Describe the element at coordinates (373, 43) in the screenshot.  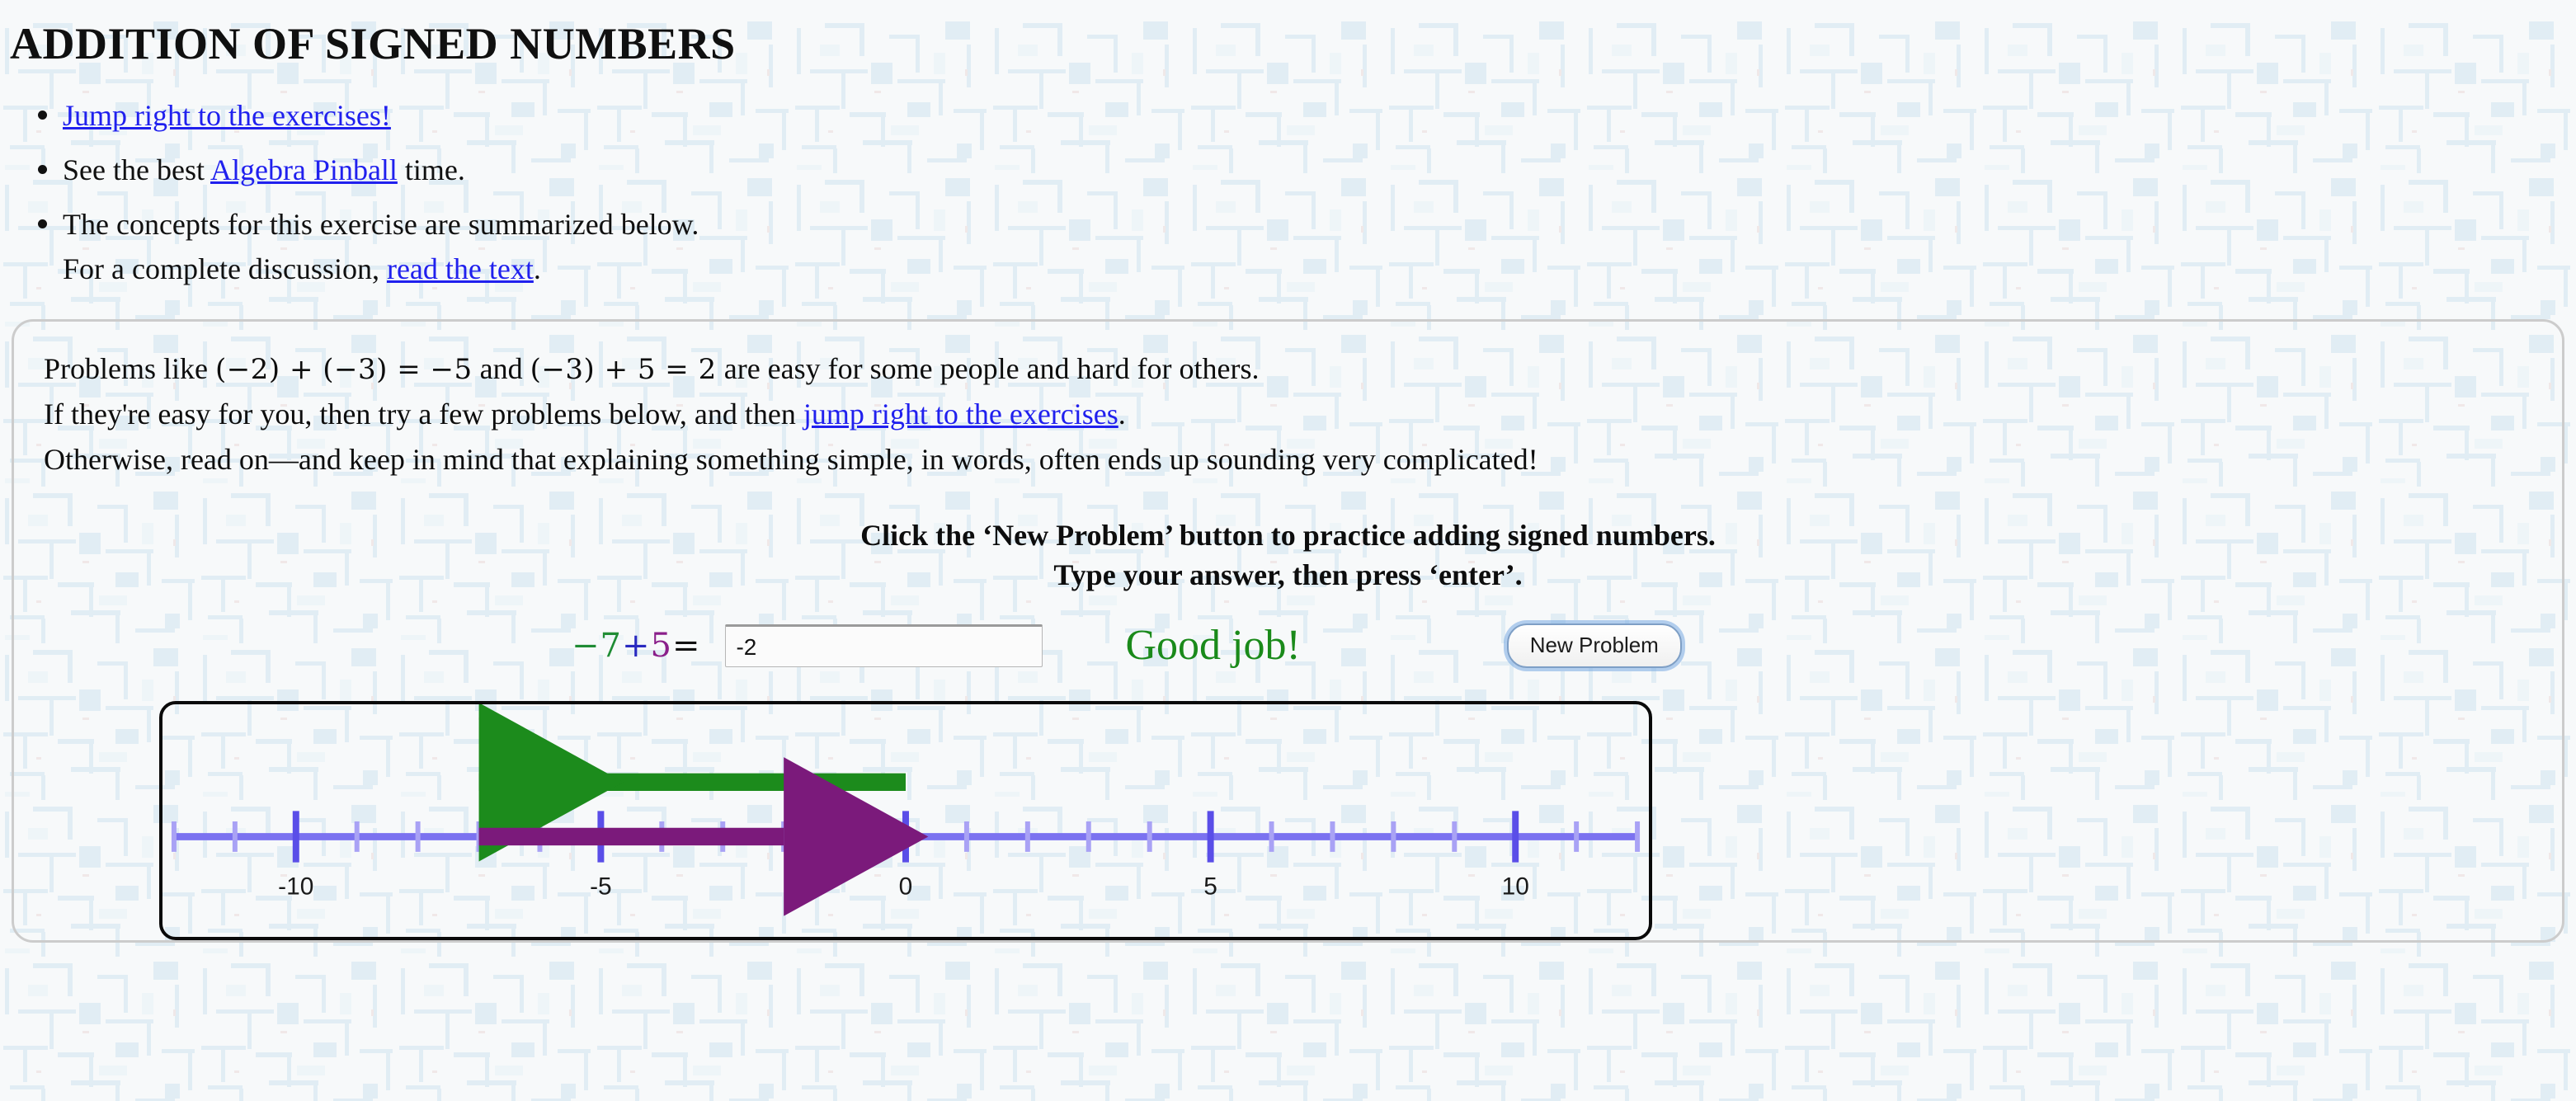
I see `page-title: ADDITION OF SIGNED NUMBERS` at that location.